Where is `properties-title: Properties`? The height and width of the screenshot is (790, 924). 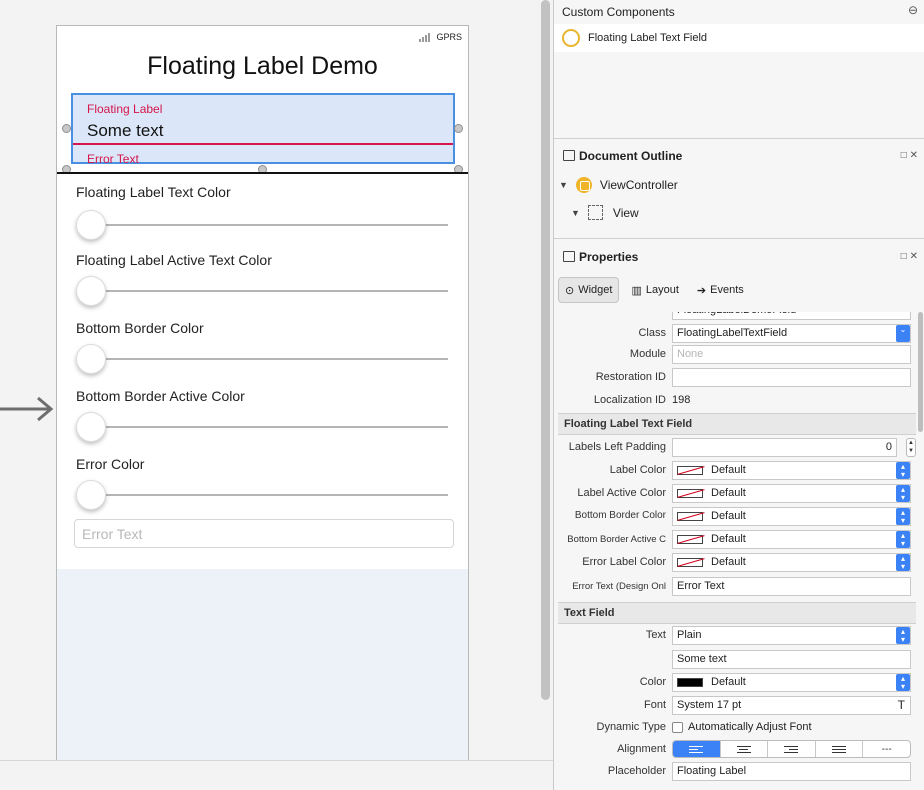 properties-title: Properties is located at coordinates (609, 257).